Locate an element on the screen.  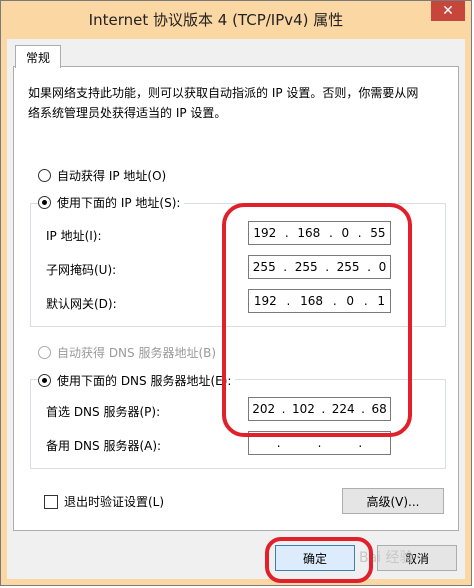
annotation-highlight-ok-button is located at coordinates (319, 560).